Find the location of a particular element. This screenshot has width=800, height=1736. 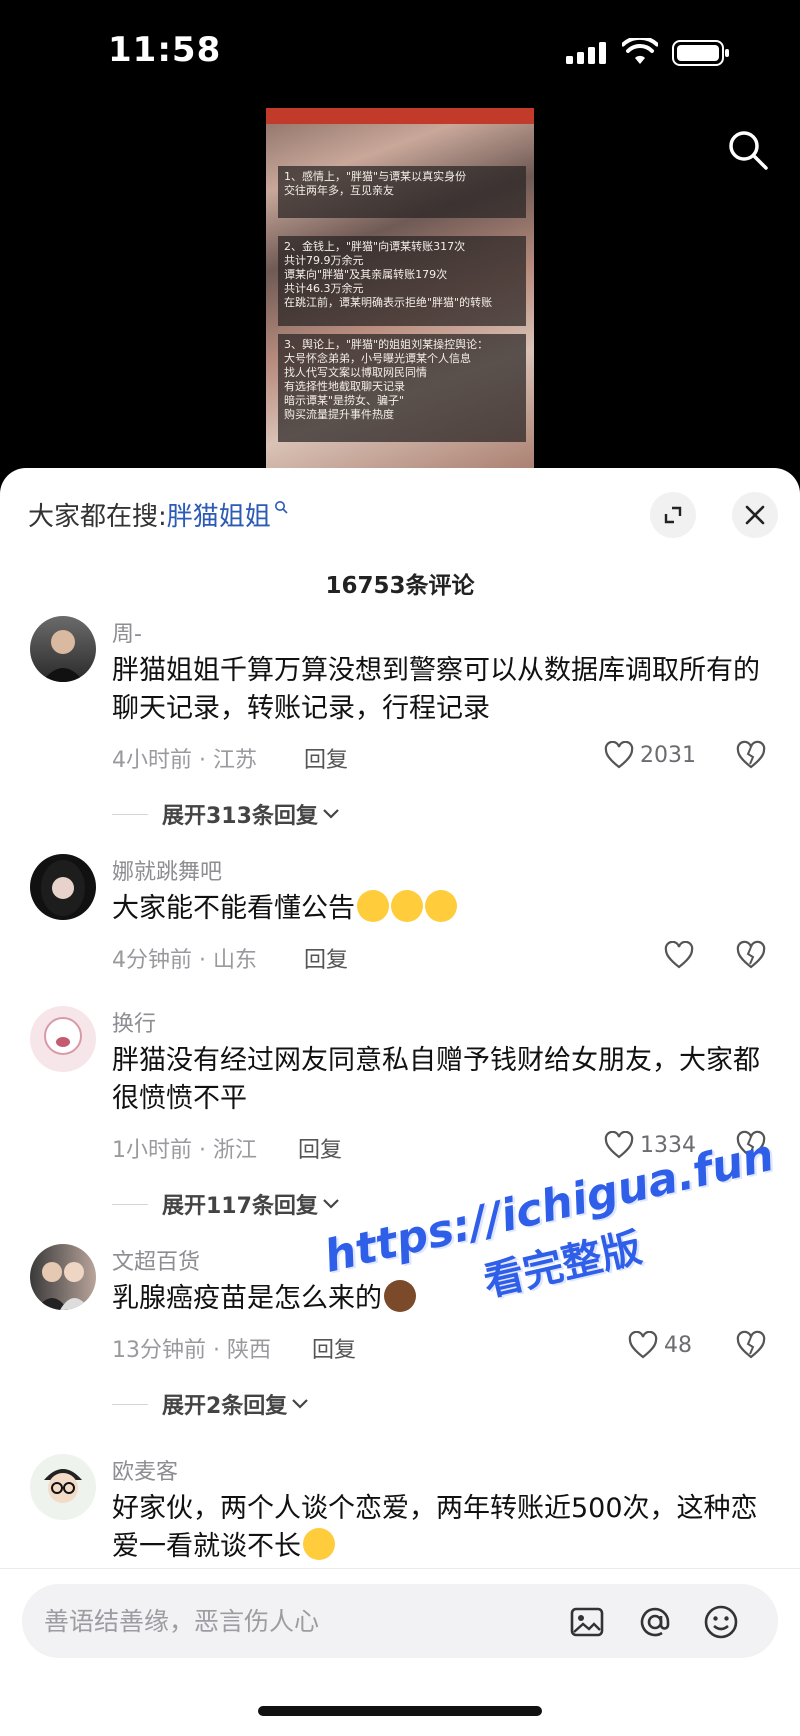

comment-text: 胖猫没有经过网友同意私自赠予钱财给女朋友，大家都很愤愤不平 is located at coordinates (436, 1079).